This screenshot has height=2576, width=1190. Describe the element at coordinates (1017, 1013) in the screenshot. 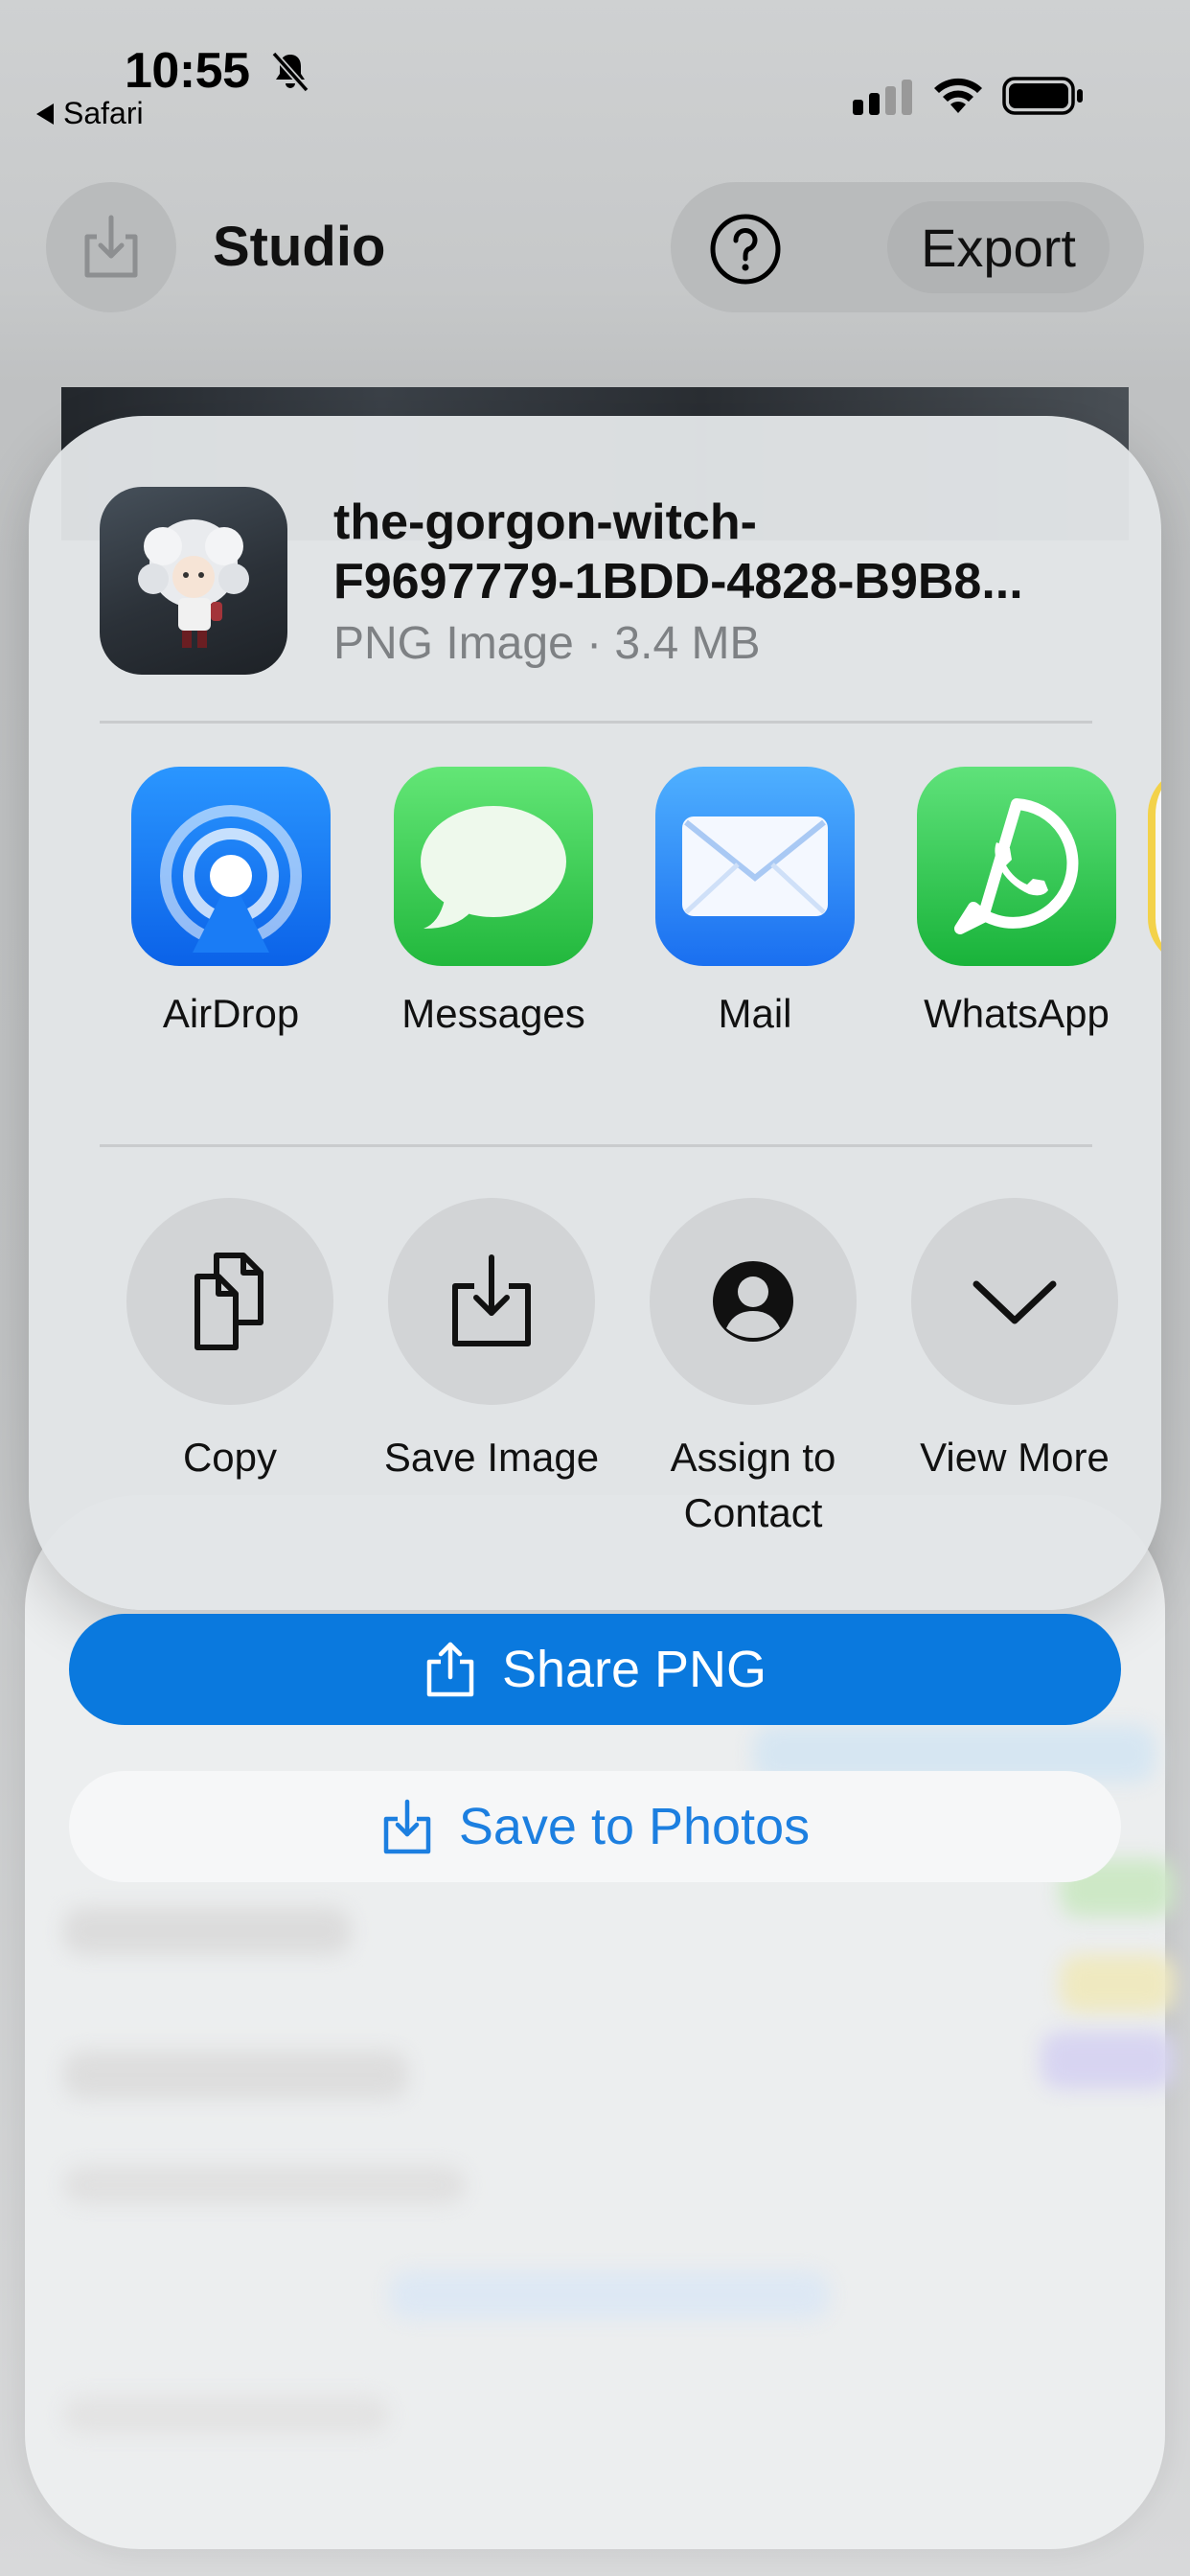

I see `app-label: WhatsApp` at that location.